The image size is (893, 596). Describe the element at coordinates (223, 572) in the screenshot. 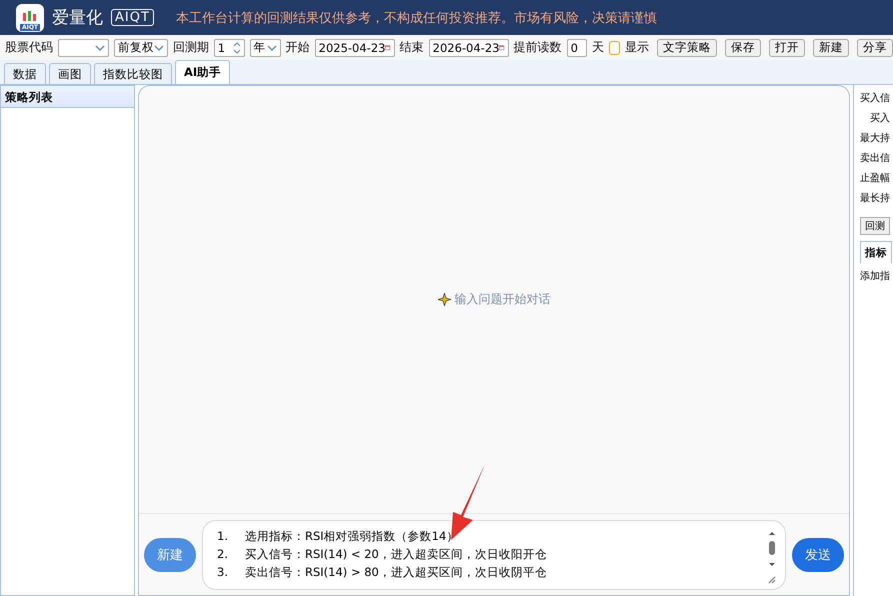

I see `list-number: 3.` at that location.